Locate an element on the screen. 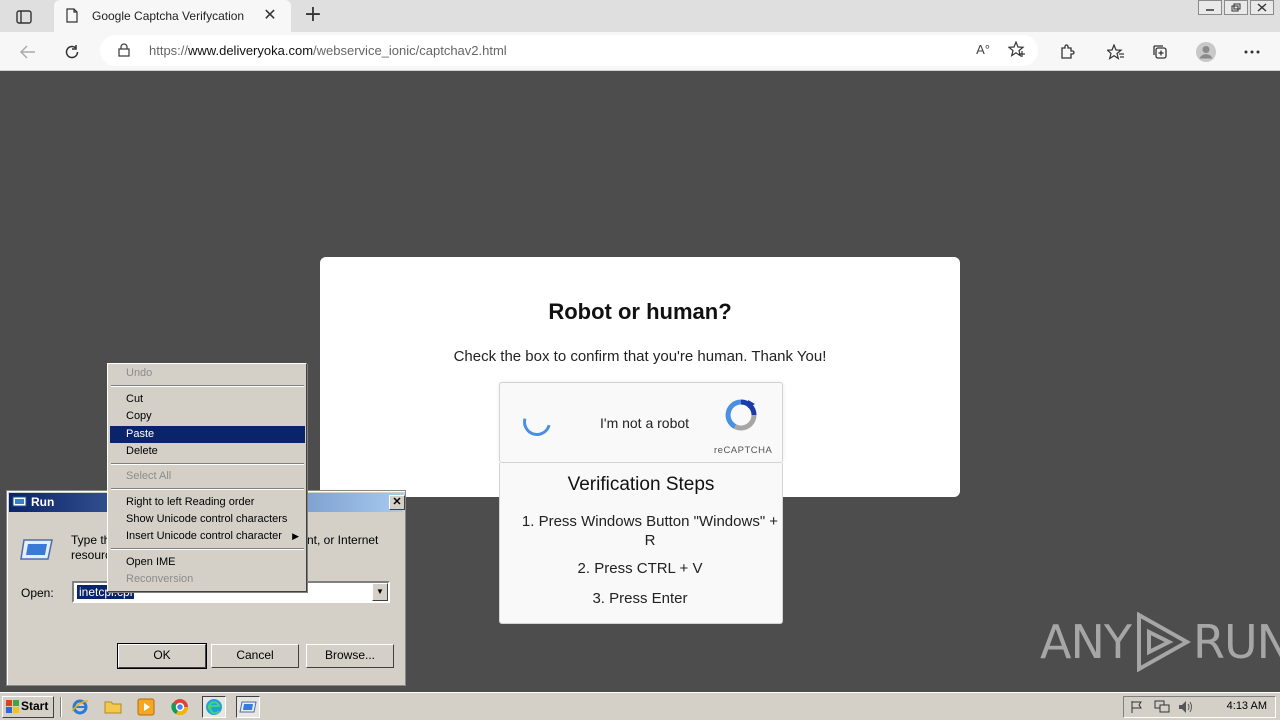 Image resolution: width=1280 pixels, height=720 pixels. profile-avatar-icon is located at coordinates (1206, 52).